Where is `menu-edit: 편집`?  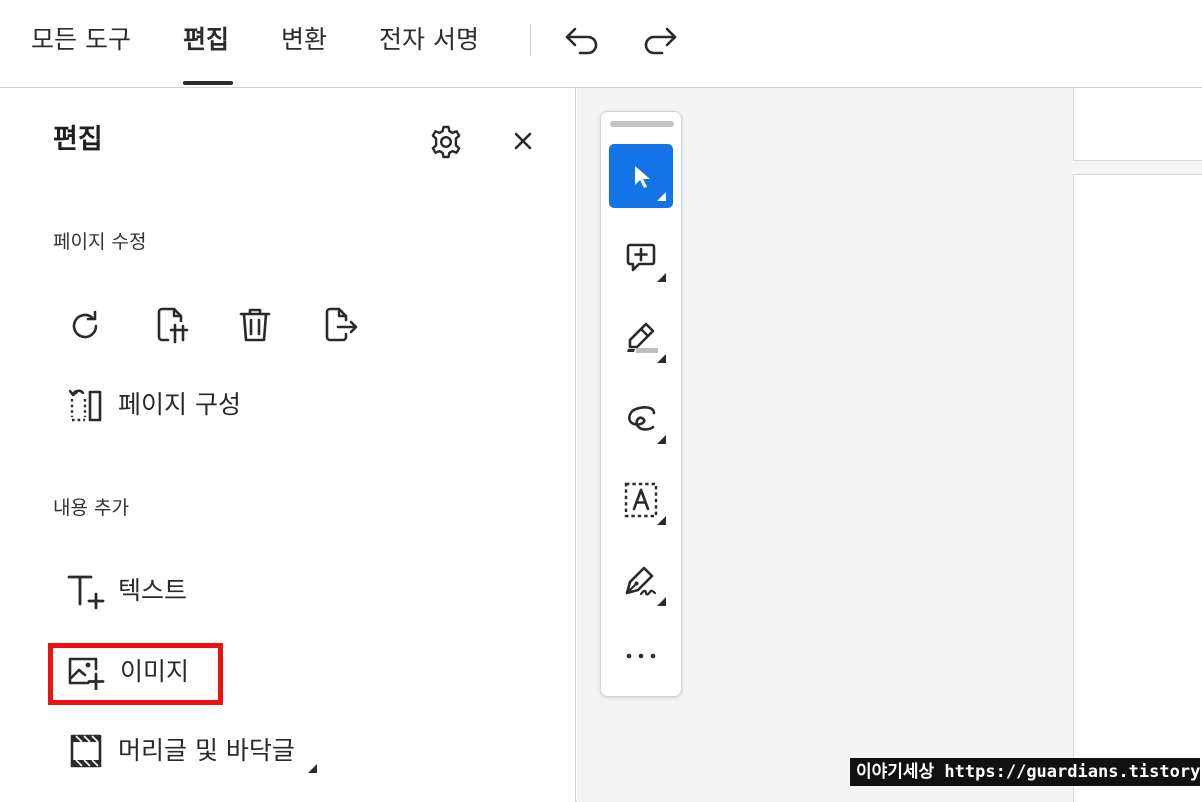
menu-edit: 편집 is located at coordinates (206, 40).